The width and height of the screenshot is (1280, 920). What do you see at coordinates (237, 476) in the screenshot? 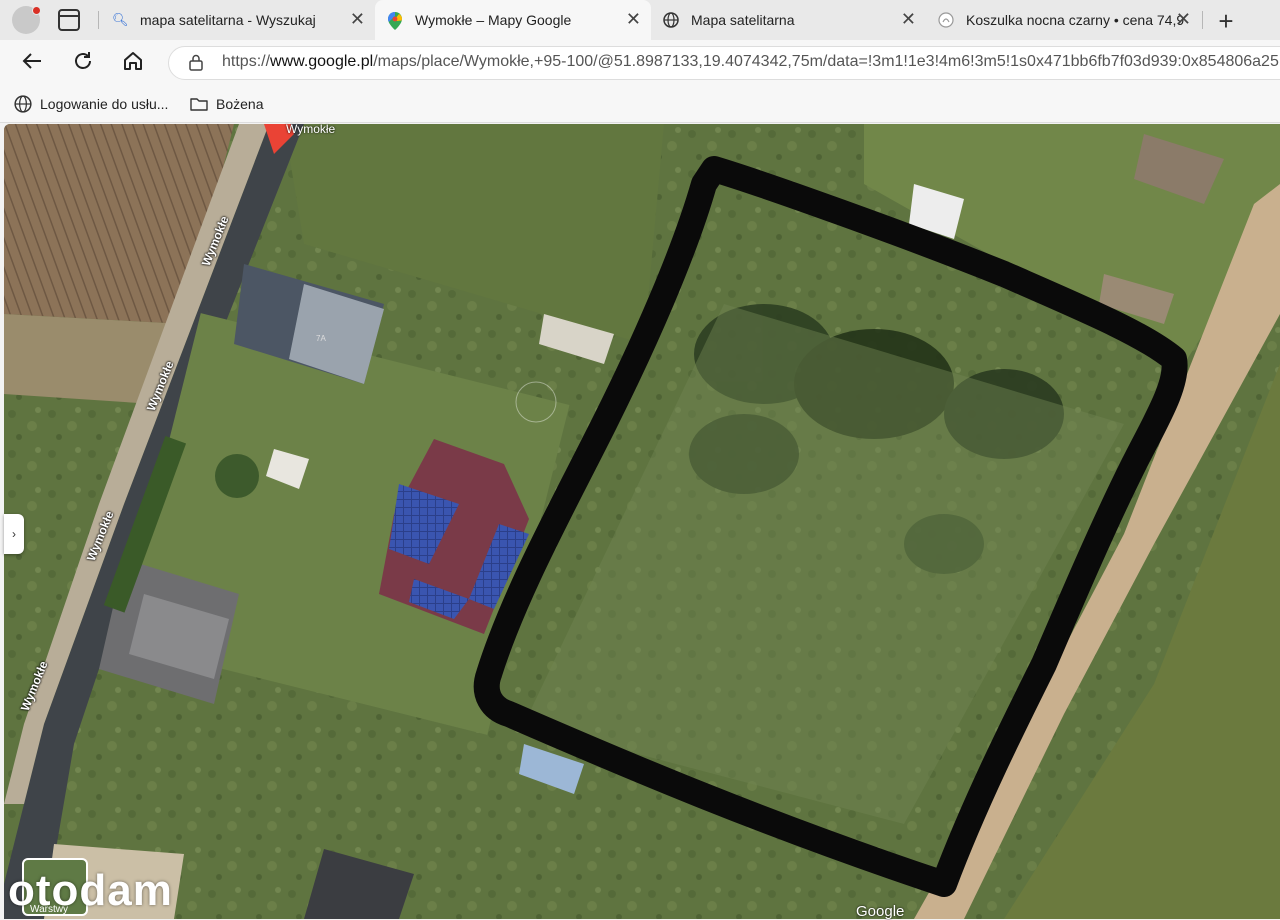
I see `round-shrub` at bounding box center [237, 476].